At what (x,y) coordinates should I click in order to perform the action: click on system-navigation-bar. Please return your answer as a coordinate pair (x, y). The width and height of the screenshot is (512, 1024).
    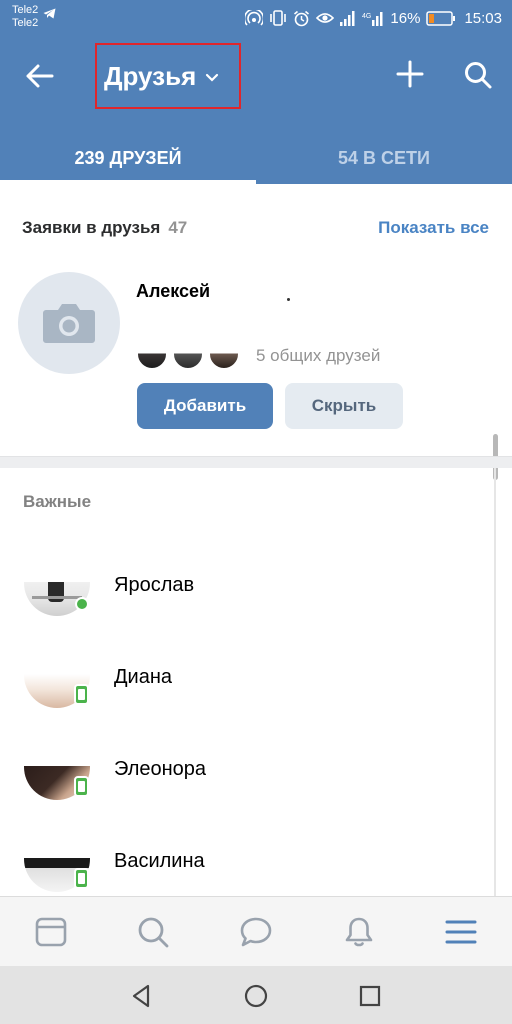
    Looking at the image, I should click on (256, 995).